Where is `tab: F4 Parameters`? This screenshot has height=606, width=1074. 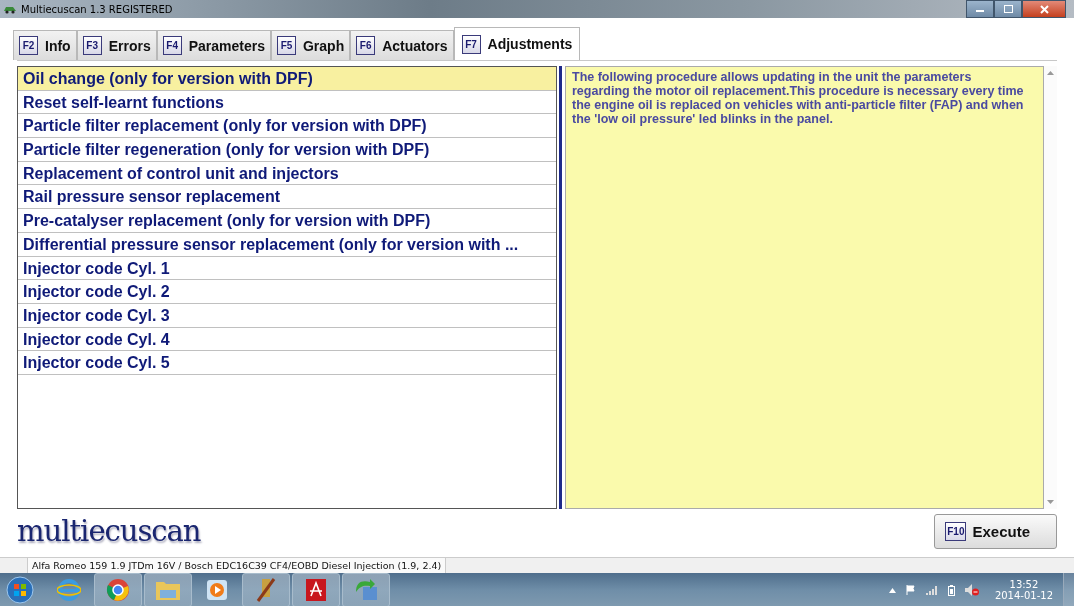
tab: F4 Parameters is located at coordinates (213, 45).